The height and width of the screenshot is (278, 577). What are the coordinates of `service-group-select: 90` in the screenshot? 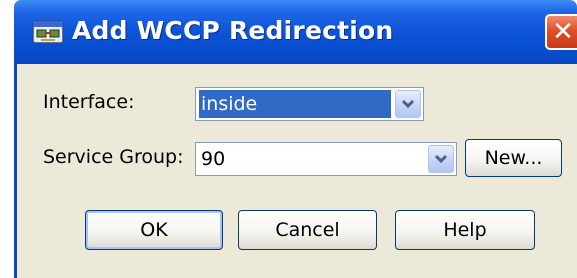 It's located at (326, 159).